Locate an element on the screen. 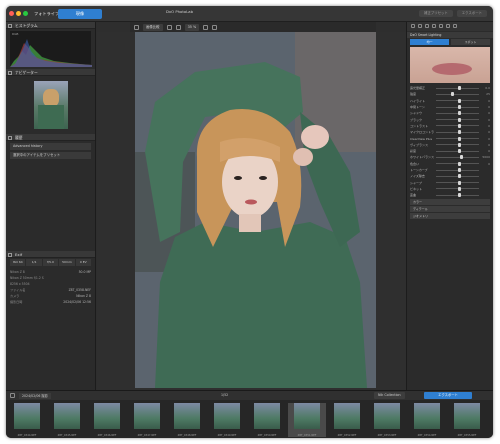 This screenshot has height=444, width=500. navigator-header: ナビゲーター is located at coordinates (50, 72).